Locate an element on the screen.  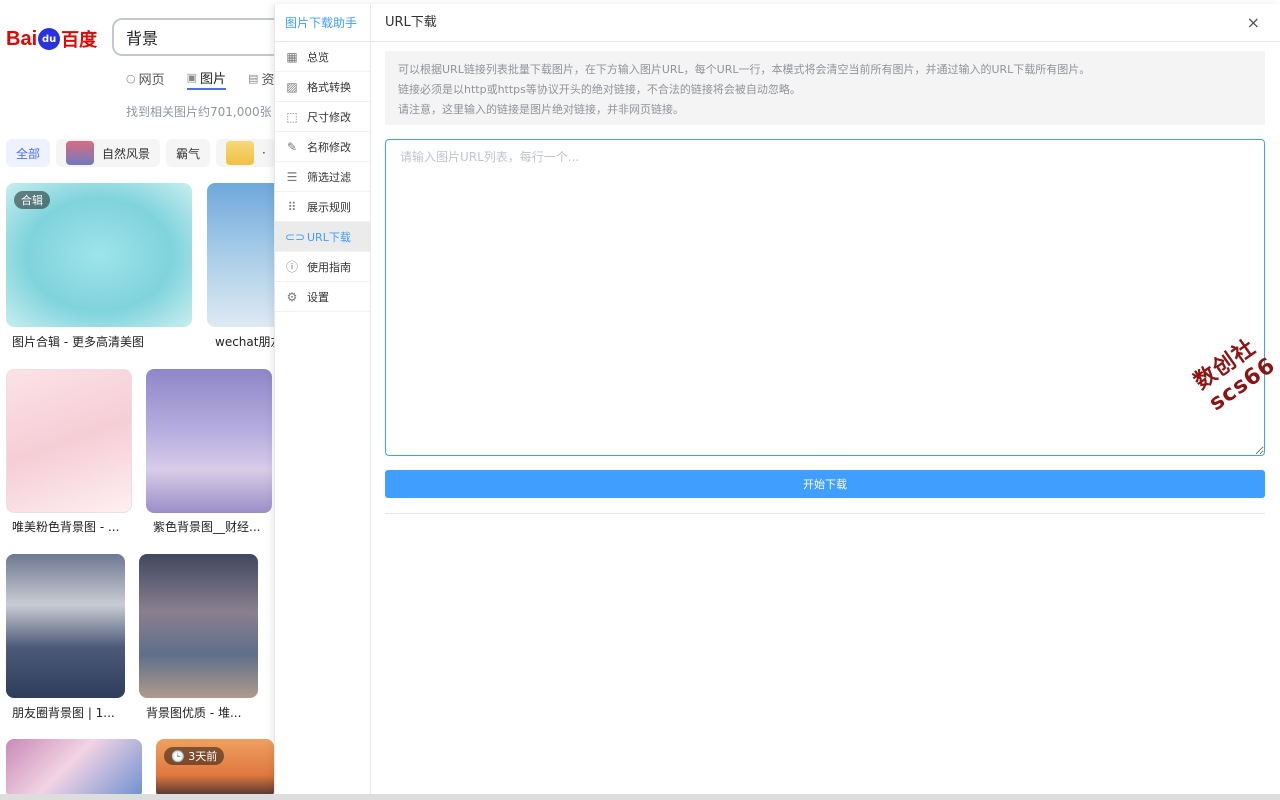
tab-label: 图片 is located at coordinates (213, 79).